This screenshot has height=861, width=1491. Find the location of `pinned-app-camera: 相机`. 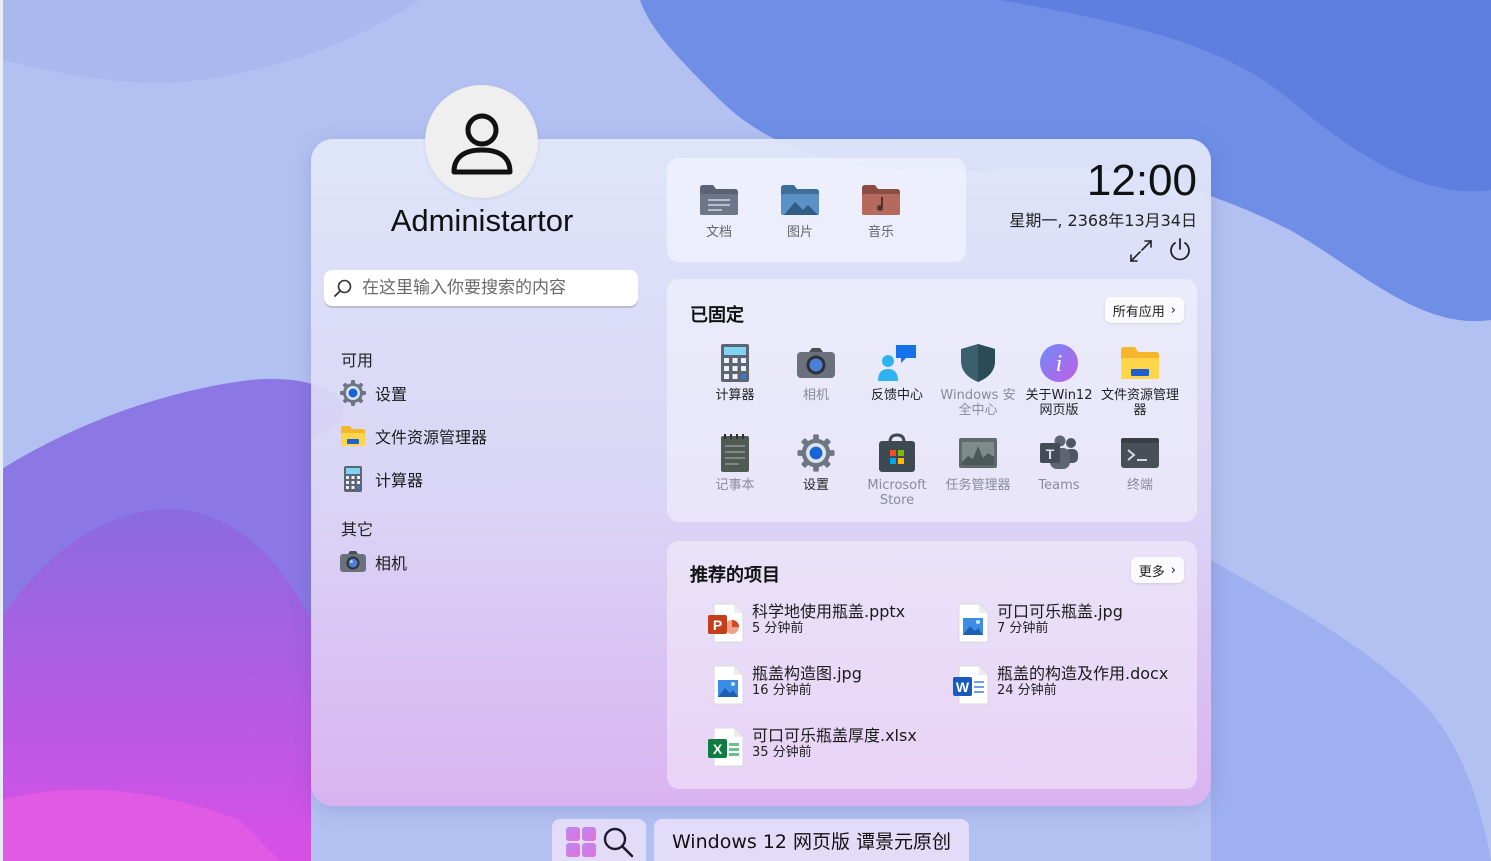

pinned-app-camera: 相机 is located at coordinates (816, 372).